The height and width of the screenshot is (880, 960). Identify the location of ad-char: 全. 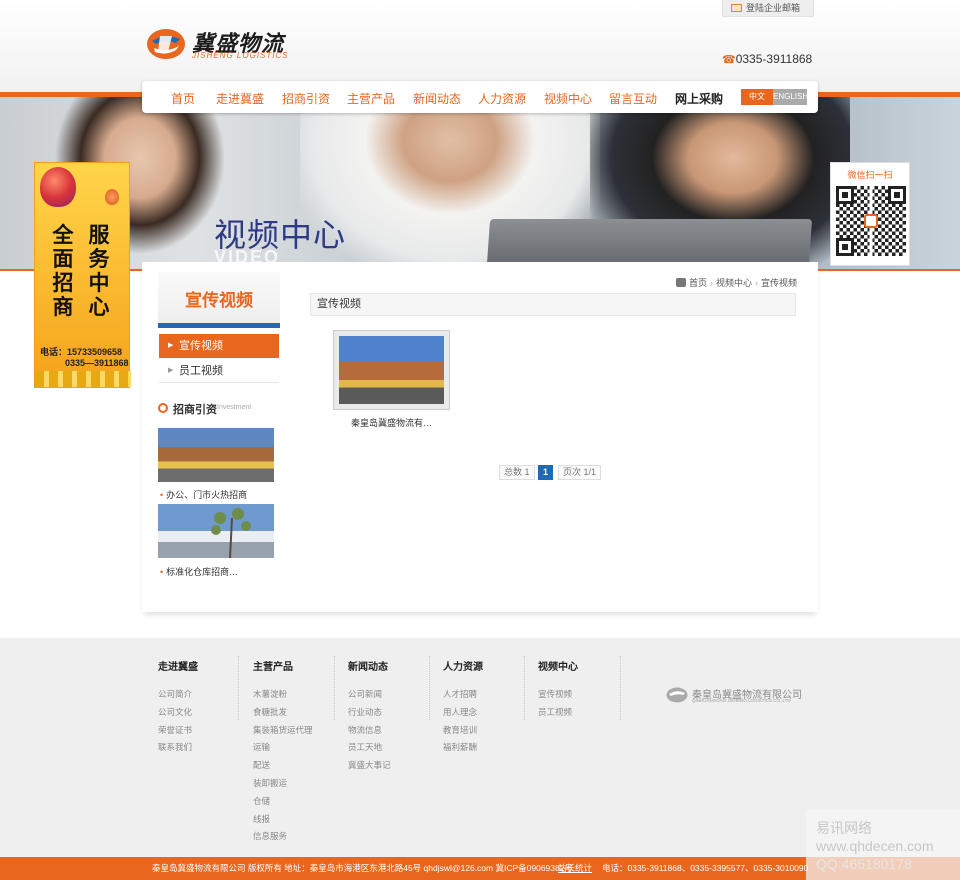
(63, 235).